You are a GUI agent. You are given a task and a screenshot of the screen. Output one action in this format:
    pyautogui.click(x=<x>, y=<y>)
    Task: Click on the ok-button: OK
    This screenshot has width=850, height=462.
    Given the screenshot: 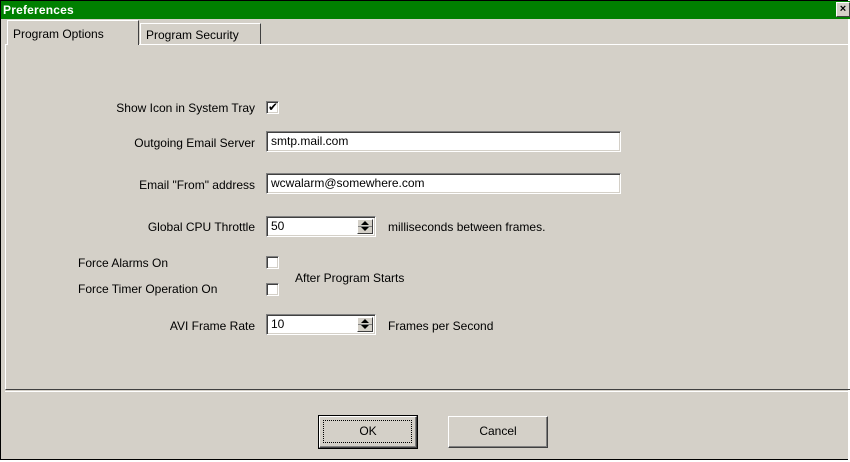 What is the action you would take?
    pyautogui.click(x=368, y=432)
    